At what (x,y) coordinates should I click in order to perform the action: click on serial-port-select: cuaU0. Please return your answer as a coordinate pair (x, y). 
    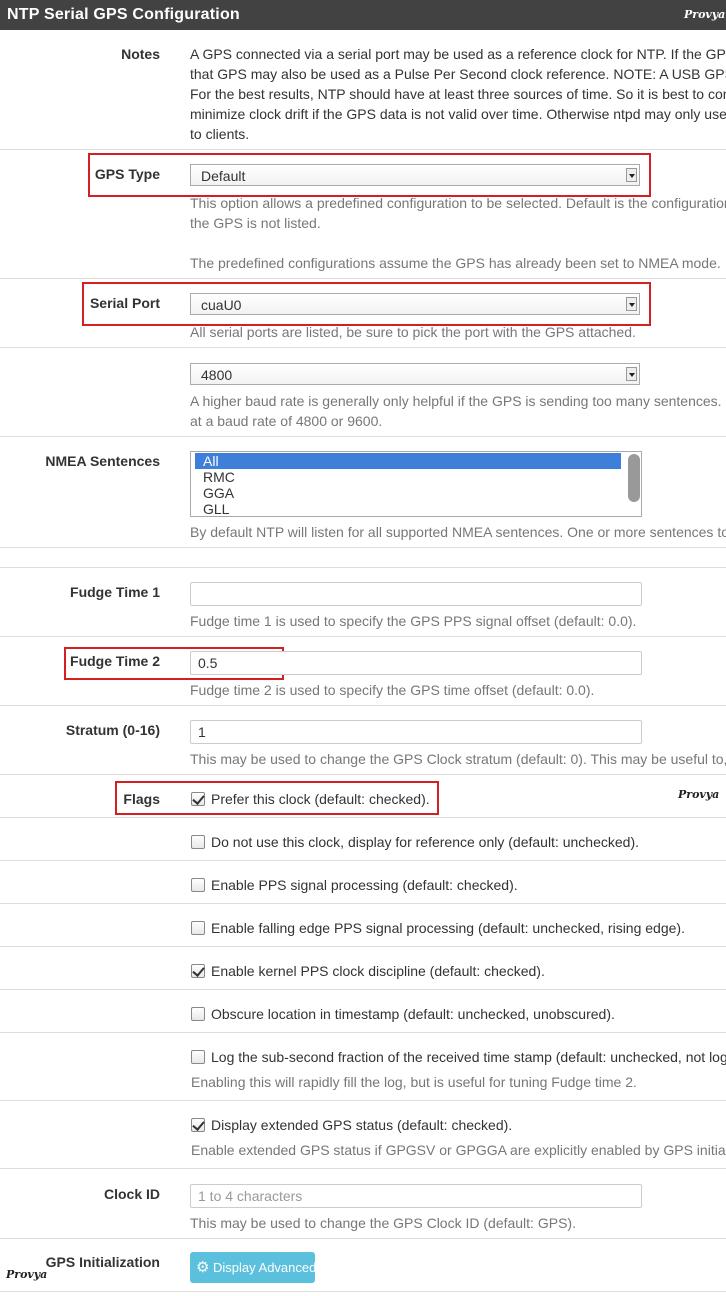
    Looking at the image, I should click on (415, 304).